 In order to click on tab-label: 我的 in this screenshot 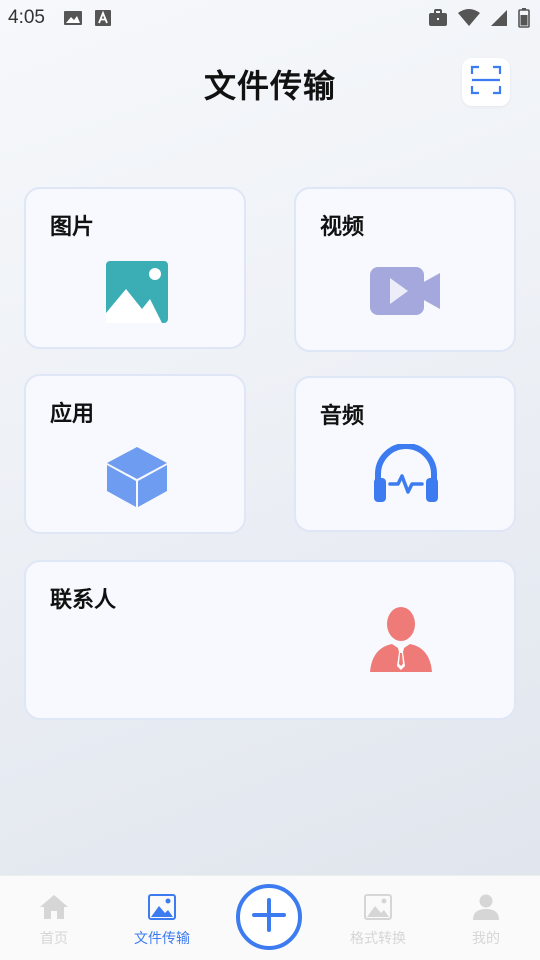, I will do `click(486, 939)`.